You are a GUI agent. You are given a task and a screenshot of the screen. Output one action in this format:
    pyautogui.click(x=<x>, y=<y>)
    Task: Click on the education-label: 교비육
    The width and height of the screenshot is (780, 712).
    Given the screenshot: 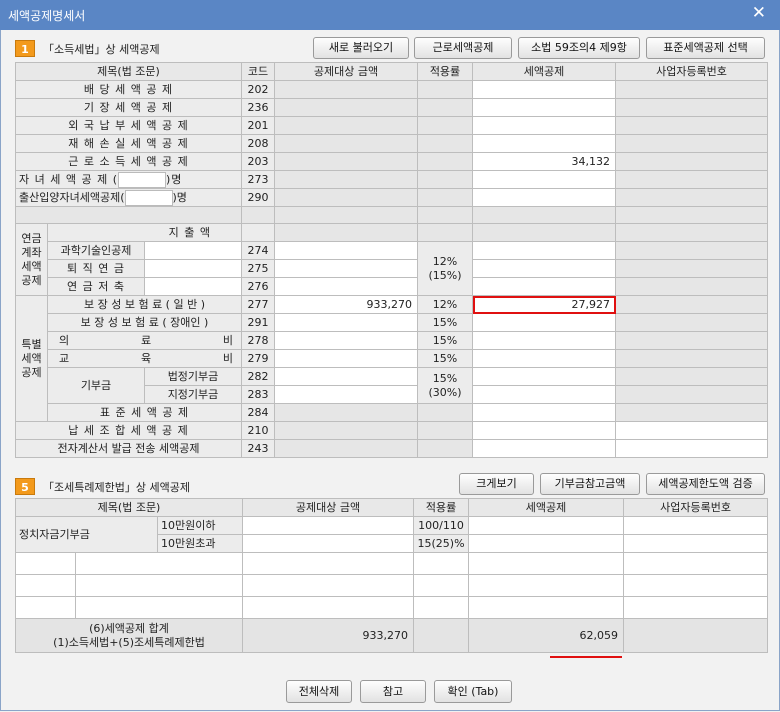 What is the action you would take?
    pyautogui.click(x=144, y=358)
    